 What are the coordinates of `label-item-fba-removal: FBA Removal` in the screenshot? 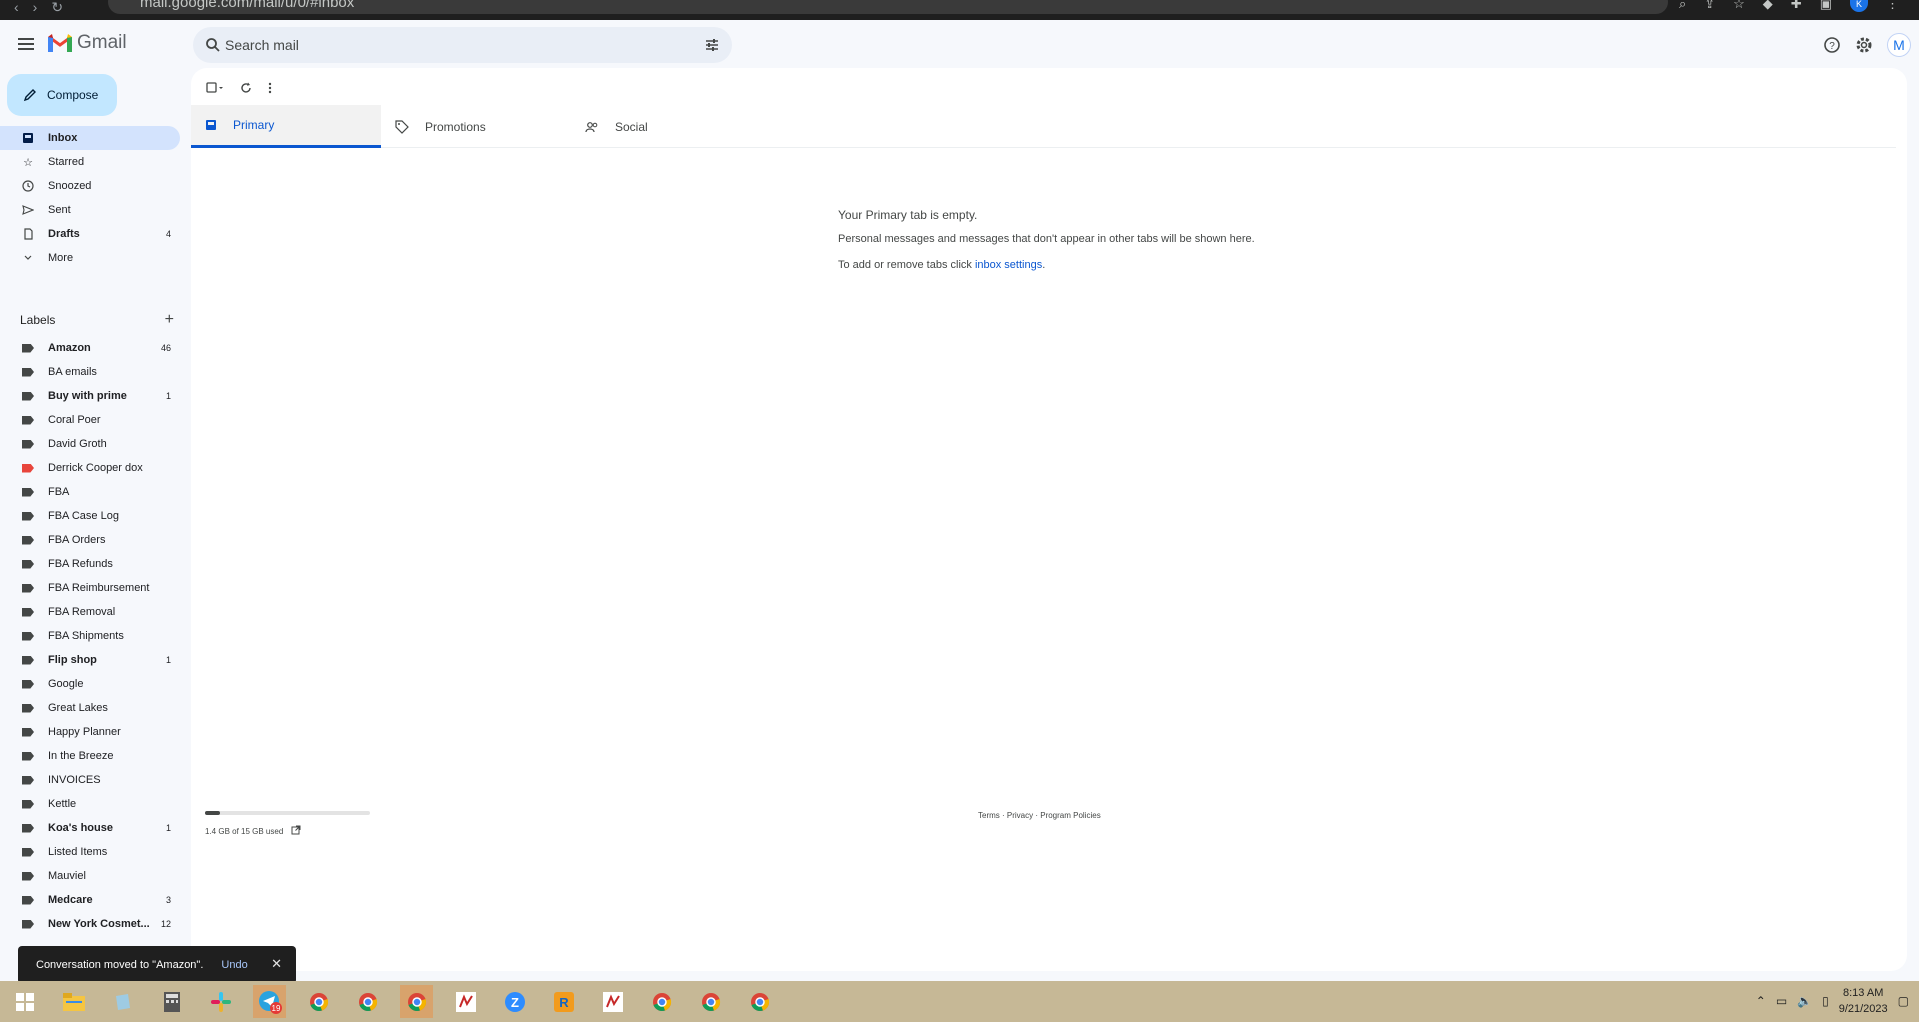 It's located at (90, 612).